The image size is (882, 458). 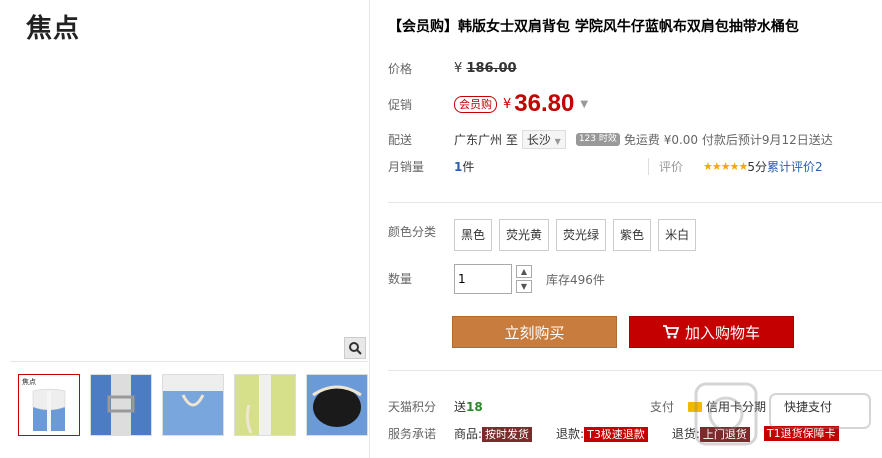 I want to click on points-row: 天猫积分 送 18, so click(x=435, y=406).